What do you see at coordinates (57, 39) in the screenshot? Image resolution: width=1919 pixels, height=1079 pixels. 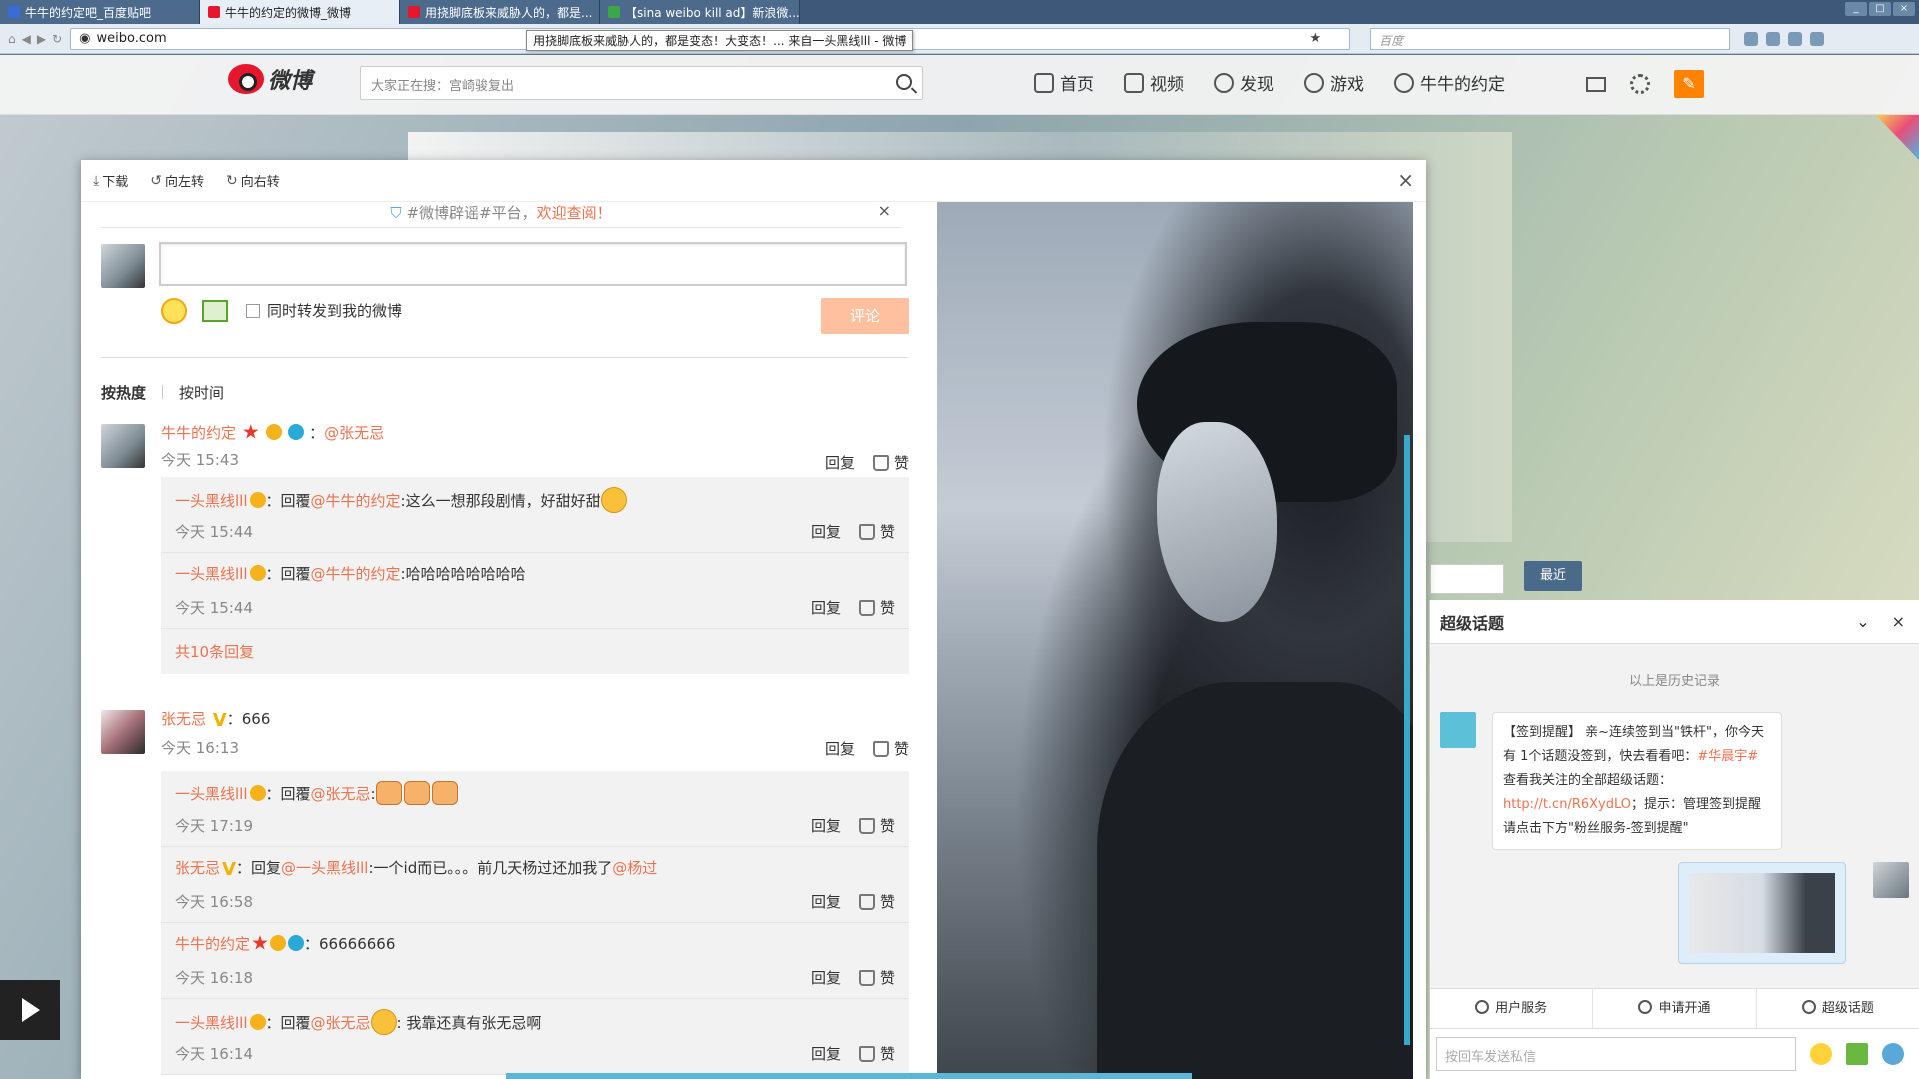 I see `refresh-icon: ↻` at bounding box center [57, 39].